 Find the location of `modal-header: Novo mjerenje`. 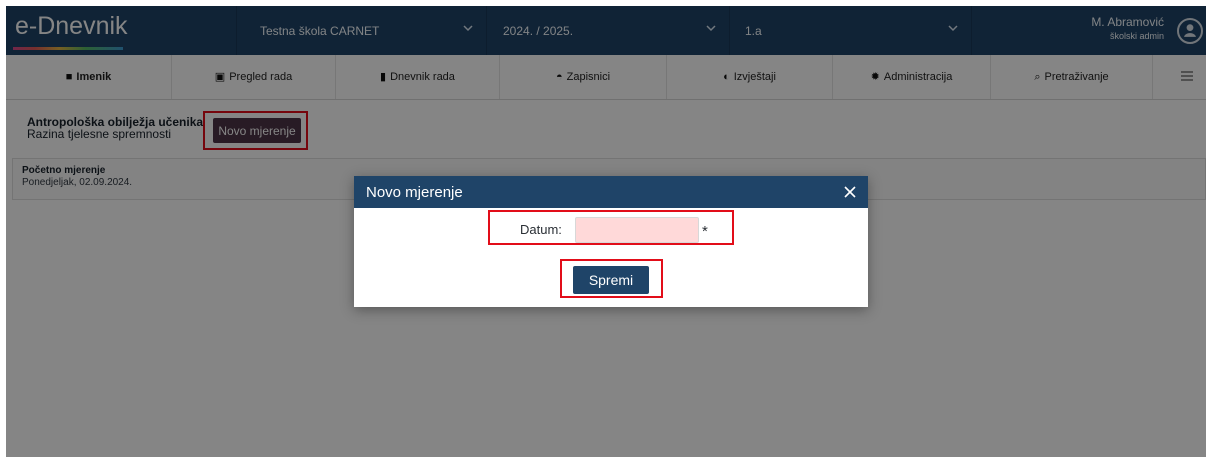

modal-header: Novo mjerenje is located at coordinates (611, 192).